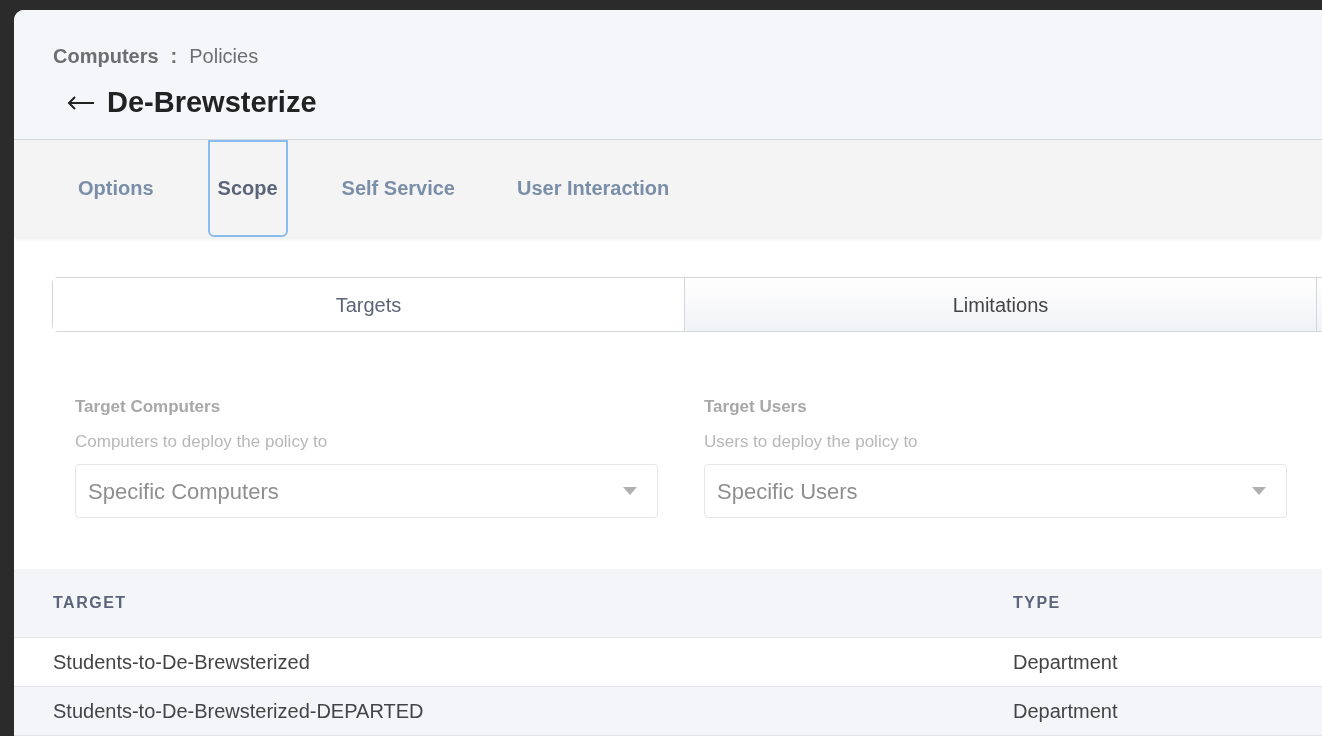 The image size is (1322, 736). Describe the element at coordinates (224, 56) in the screenshot. I see `breadcrumb-current: Policies` at that location.